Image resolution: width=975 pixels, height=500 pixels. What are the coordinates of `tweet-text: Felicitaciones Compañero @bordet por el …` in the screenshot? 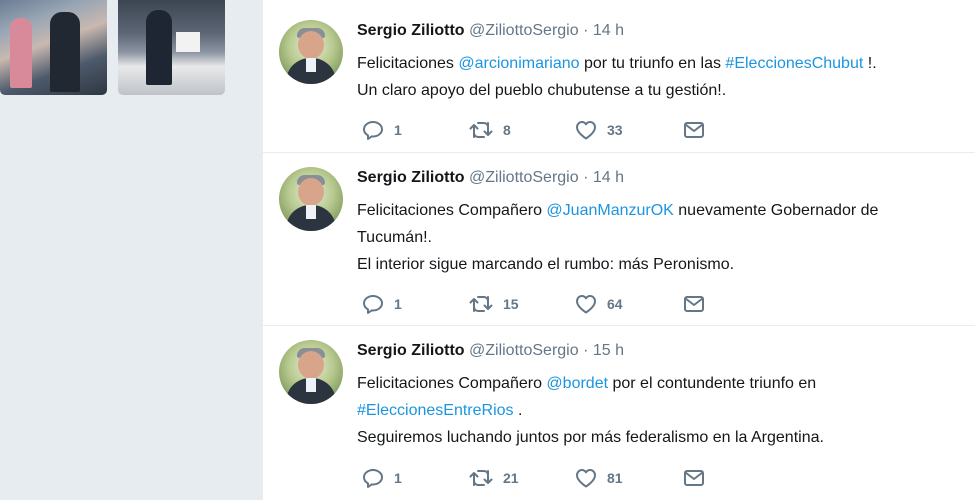 It's located at (657, 410).